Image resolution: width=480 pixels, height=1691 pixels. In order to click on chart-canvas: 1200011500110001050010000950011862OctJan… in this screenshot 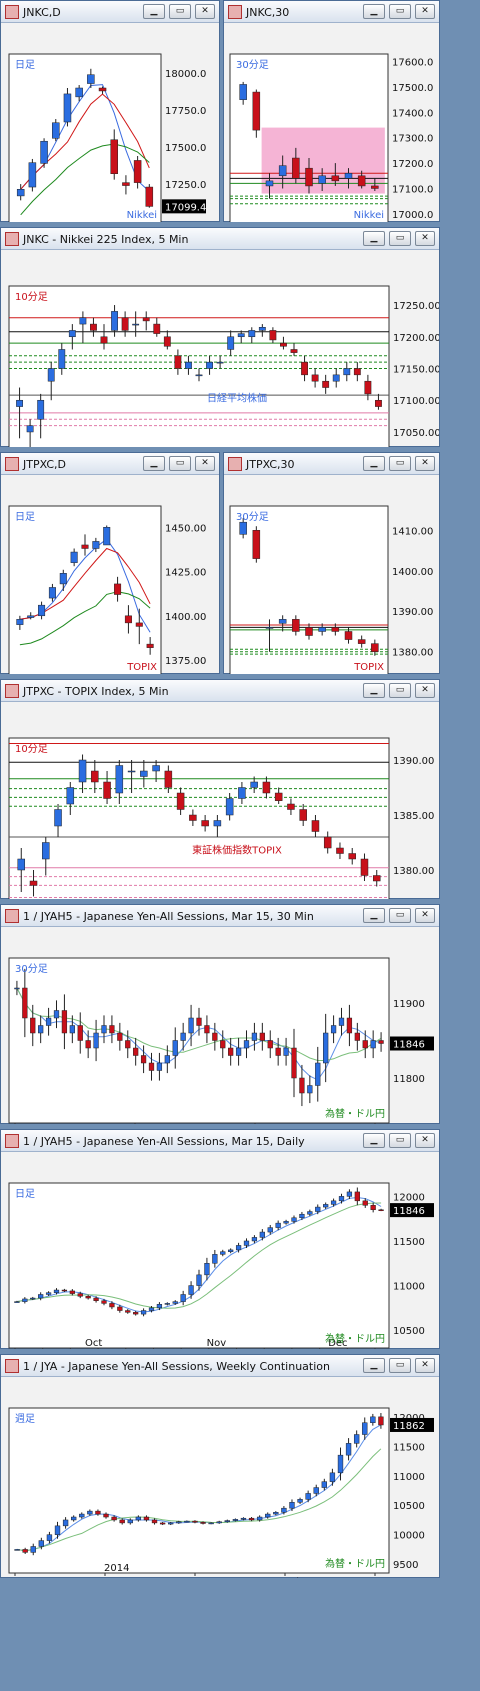, I will do `click(220, 1478)`.